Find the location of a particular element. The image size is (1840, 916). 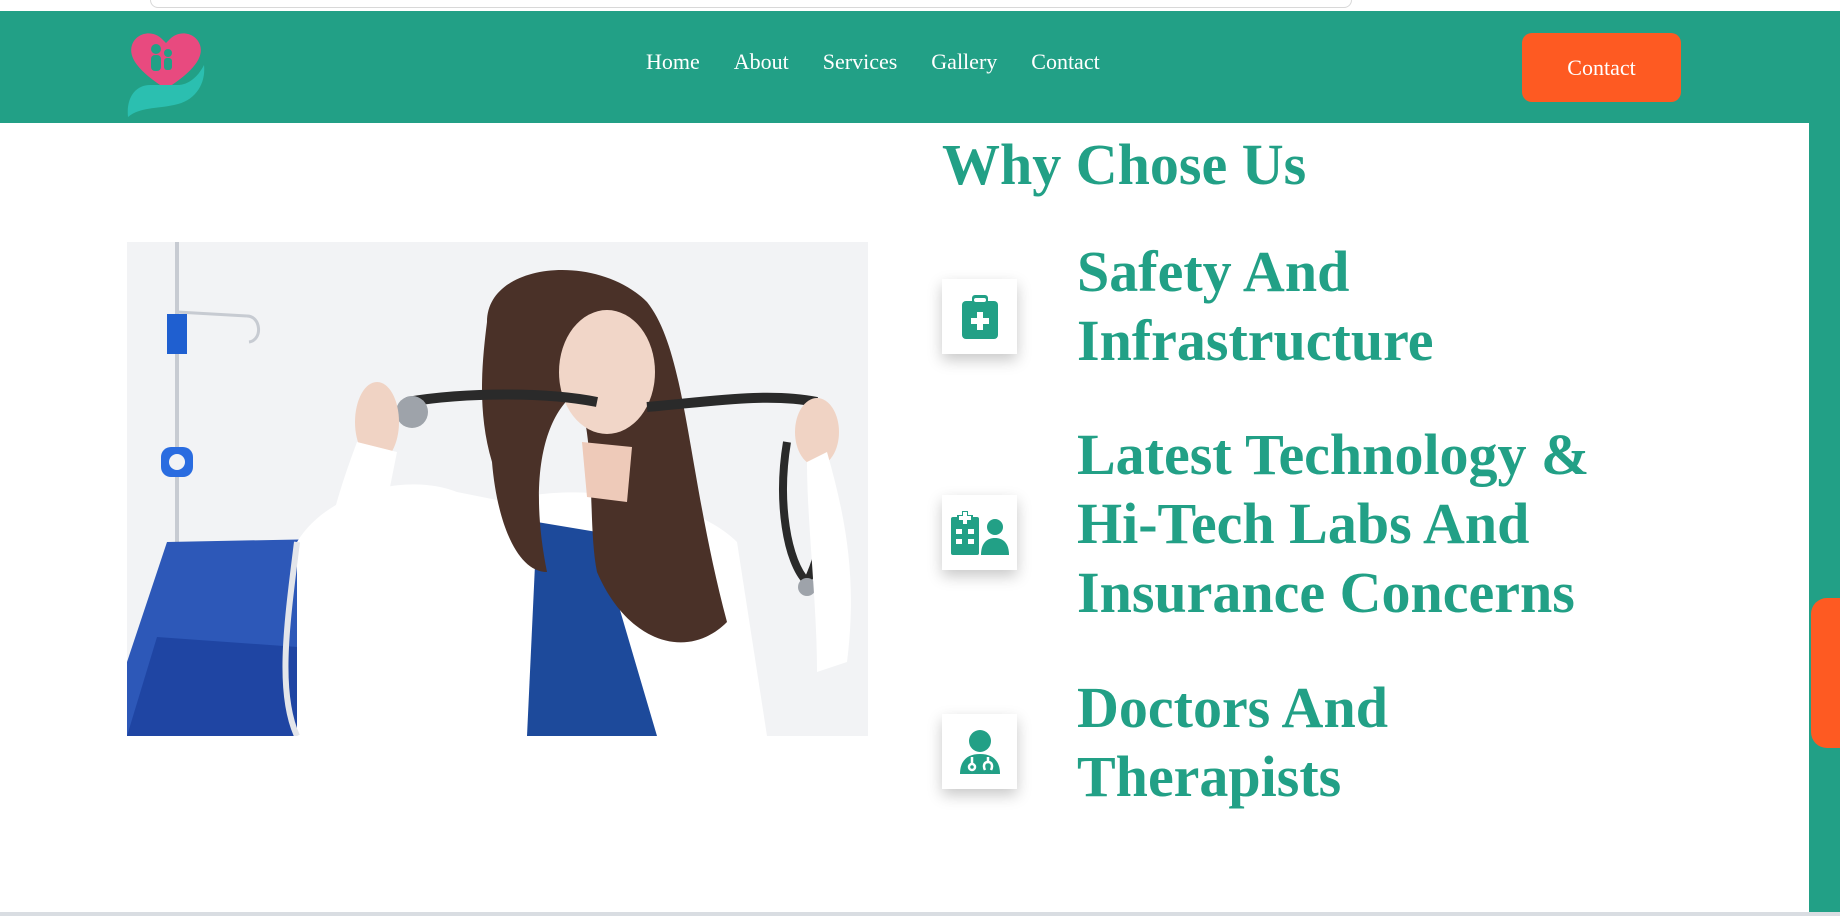

section-title: Why Chose Us is located at coordinates (1124, 164).